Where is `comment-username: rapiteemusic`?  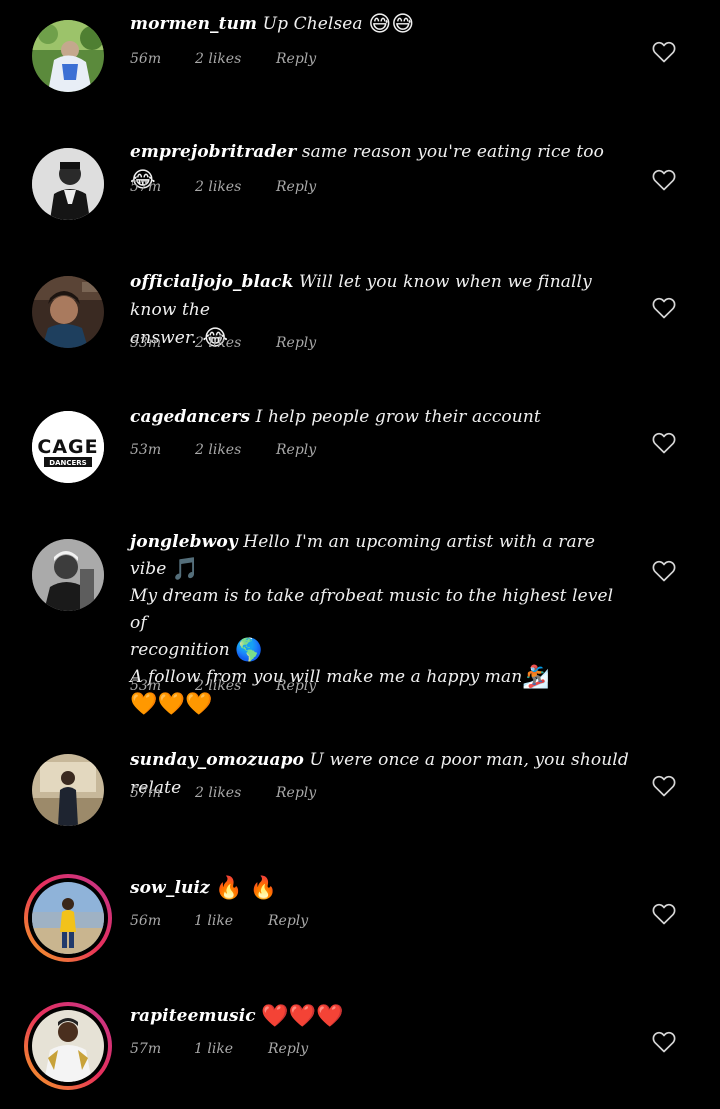 comment-username: rapiteemusic is located at coordinates (193, 1016).